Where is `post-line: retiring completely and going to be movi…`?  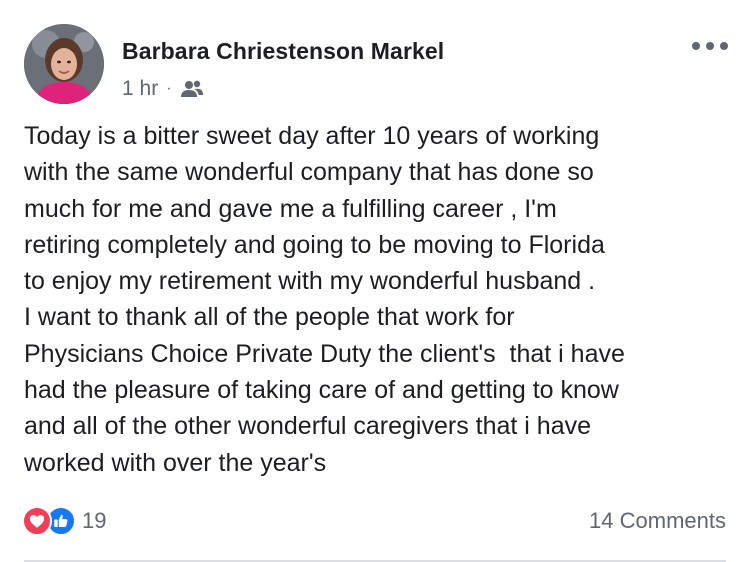 post-line: retiring completely and going to be movi… is located at coordinates (314, 244).